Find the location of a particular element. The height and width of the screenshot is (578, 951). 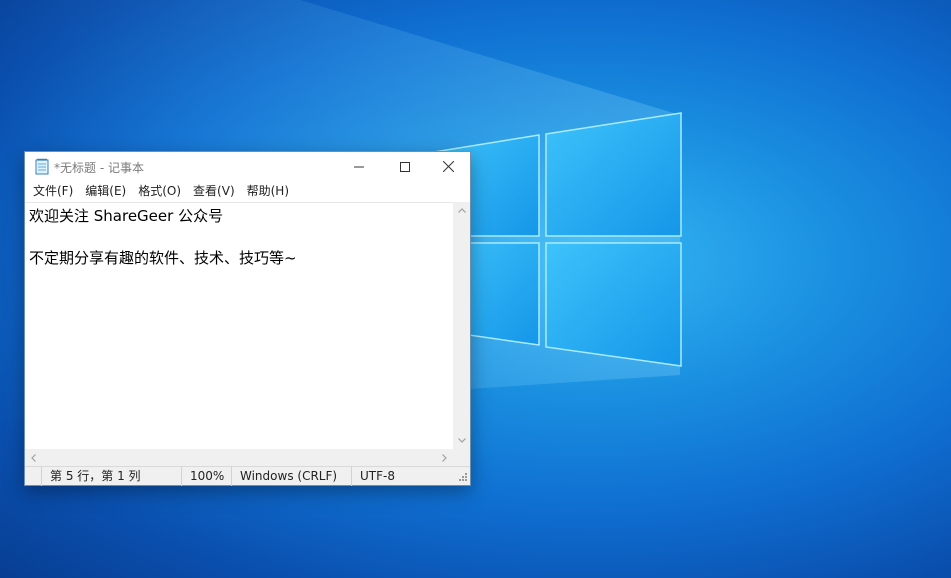

minimize-button is located at coordinates (359, 166).